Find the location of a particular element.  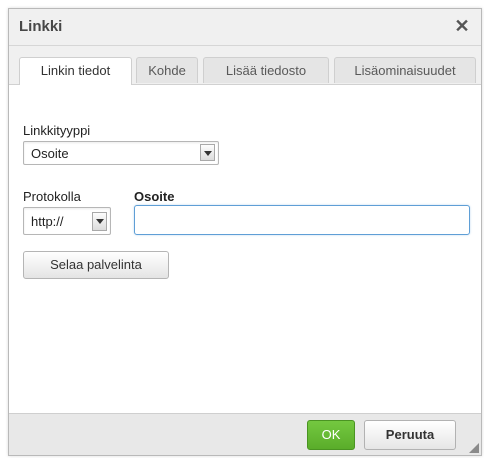

link-type-label: Linkkityyppi is located at coordinates (57, 130).